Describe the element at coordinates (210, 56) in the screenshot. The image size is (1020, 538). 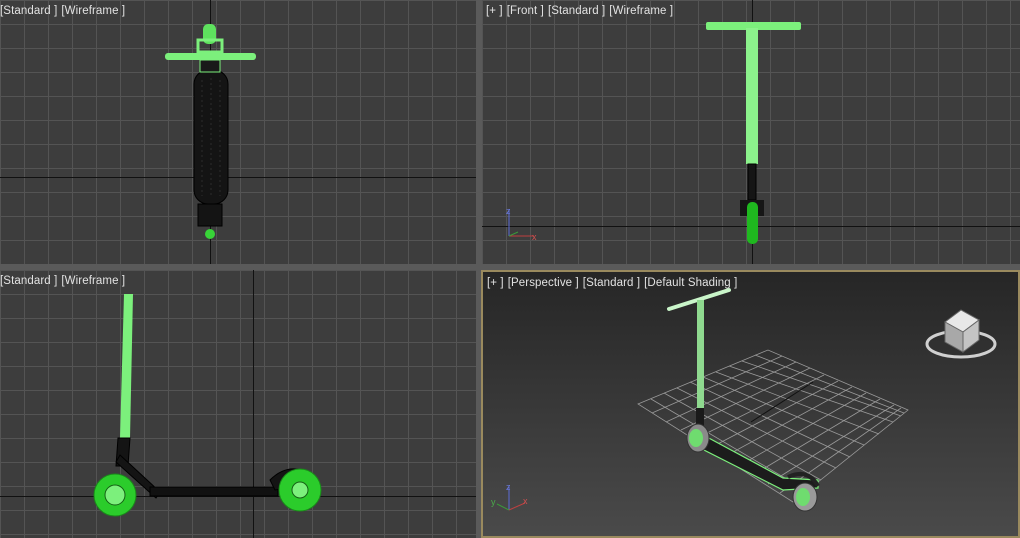
I see `handlebar-shape` at that location.